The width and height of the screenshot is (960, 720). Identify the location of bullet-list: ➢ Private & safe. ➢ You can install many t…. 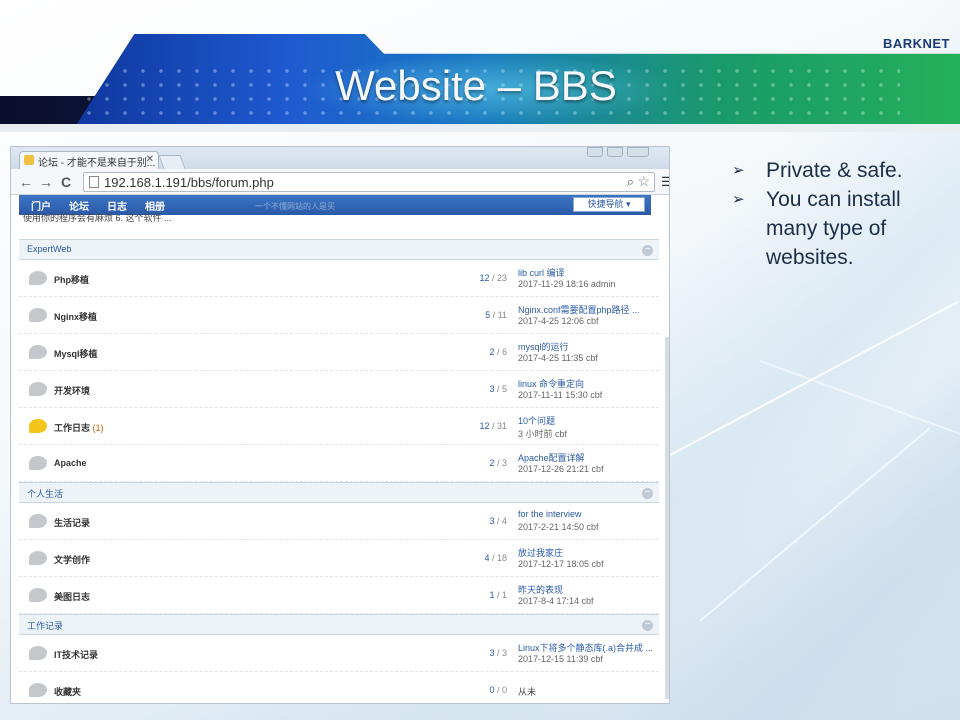
(842, 214).